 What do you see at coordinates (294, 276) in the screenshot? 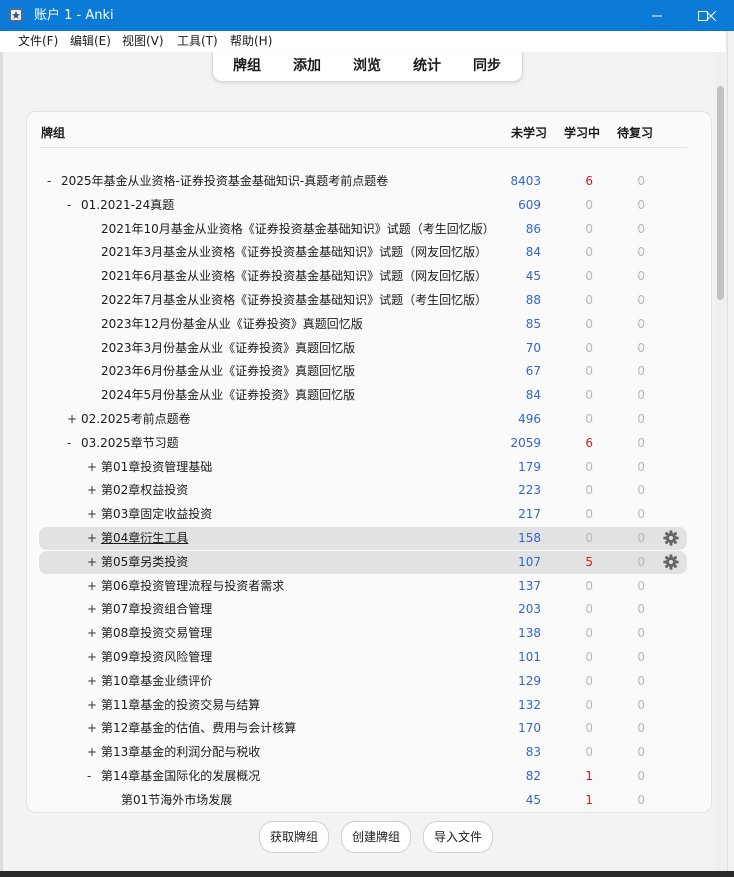
I see `deck-name-link: 2021年6月基金从业资格《证券投资基金基础知识》试题（网友回忆版）` at bounding box center [294, 276].